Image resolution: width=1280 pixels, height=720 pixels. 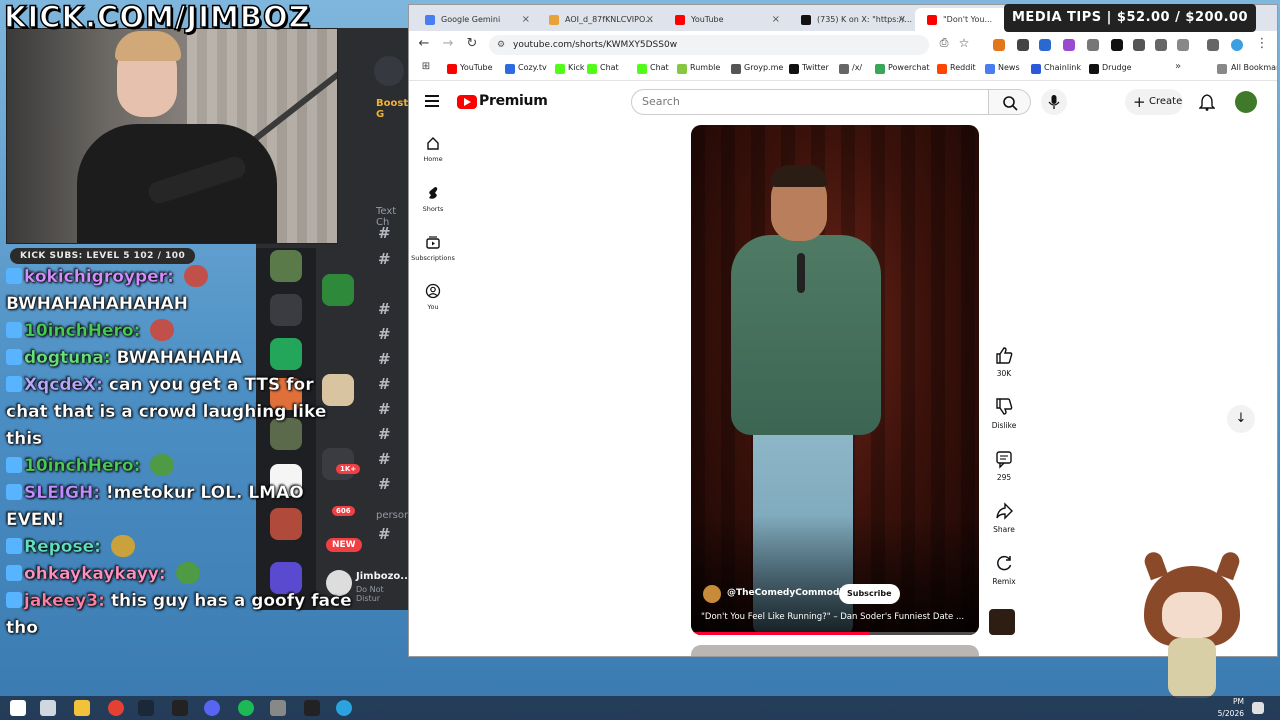 What do you see at coordinates (724, 19) in the screenshot?
I see `browser-tab: YouTube ×` at bounding box center [724, 19].